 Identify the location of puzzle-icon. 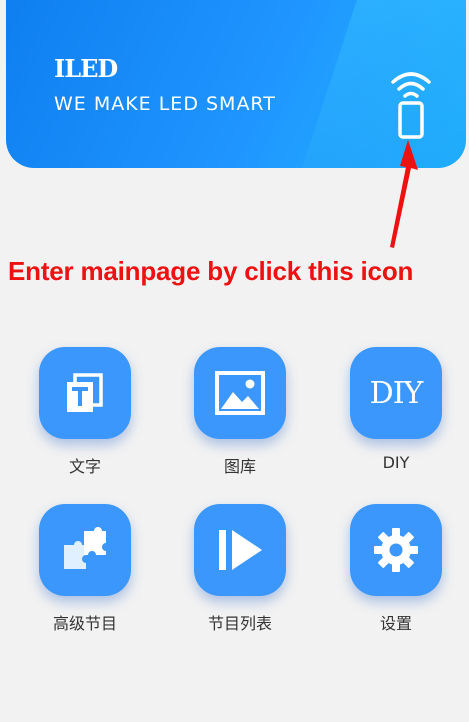
(85, 548).